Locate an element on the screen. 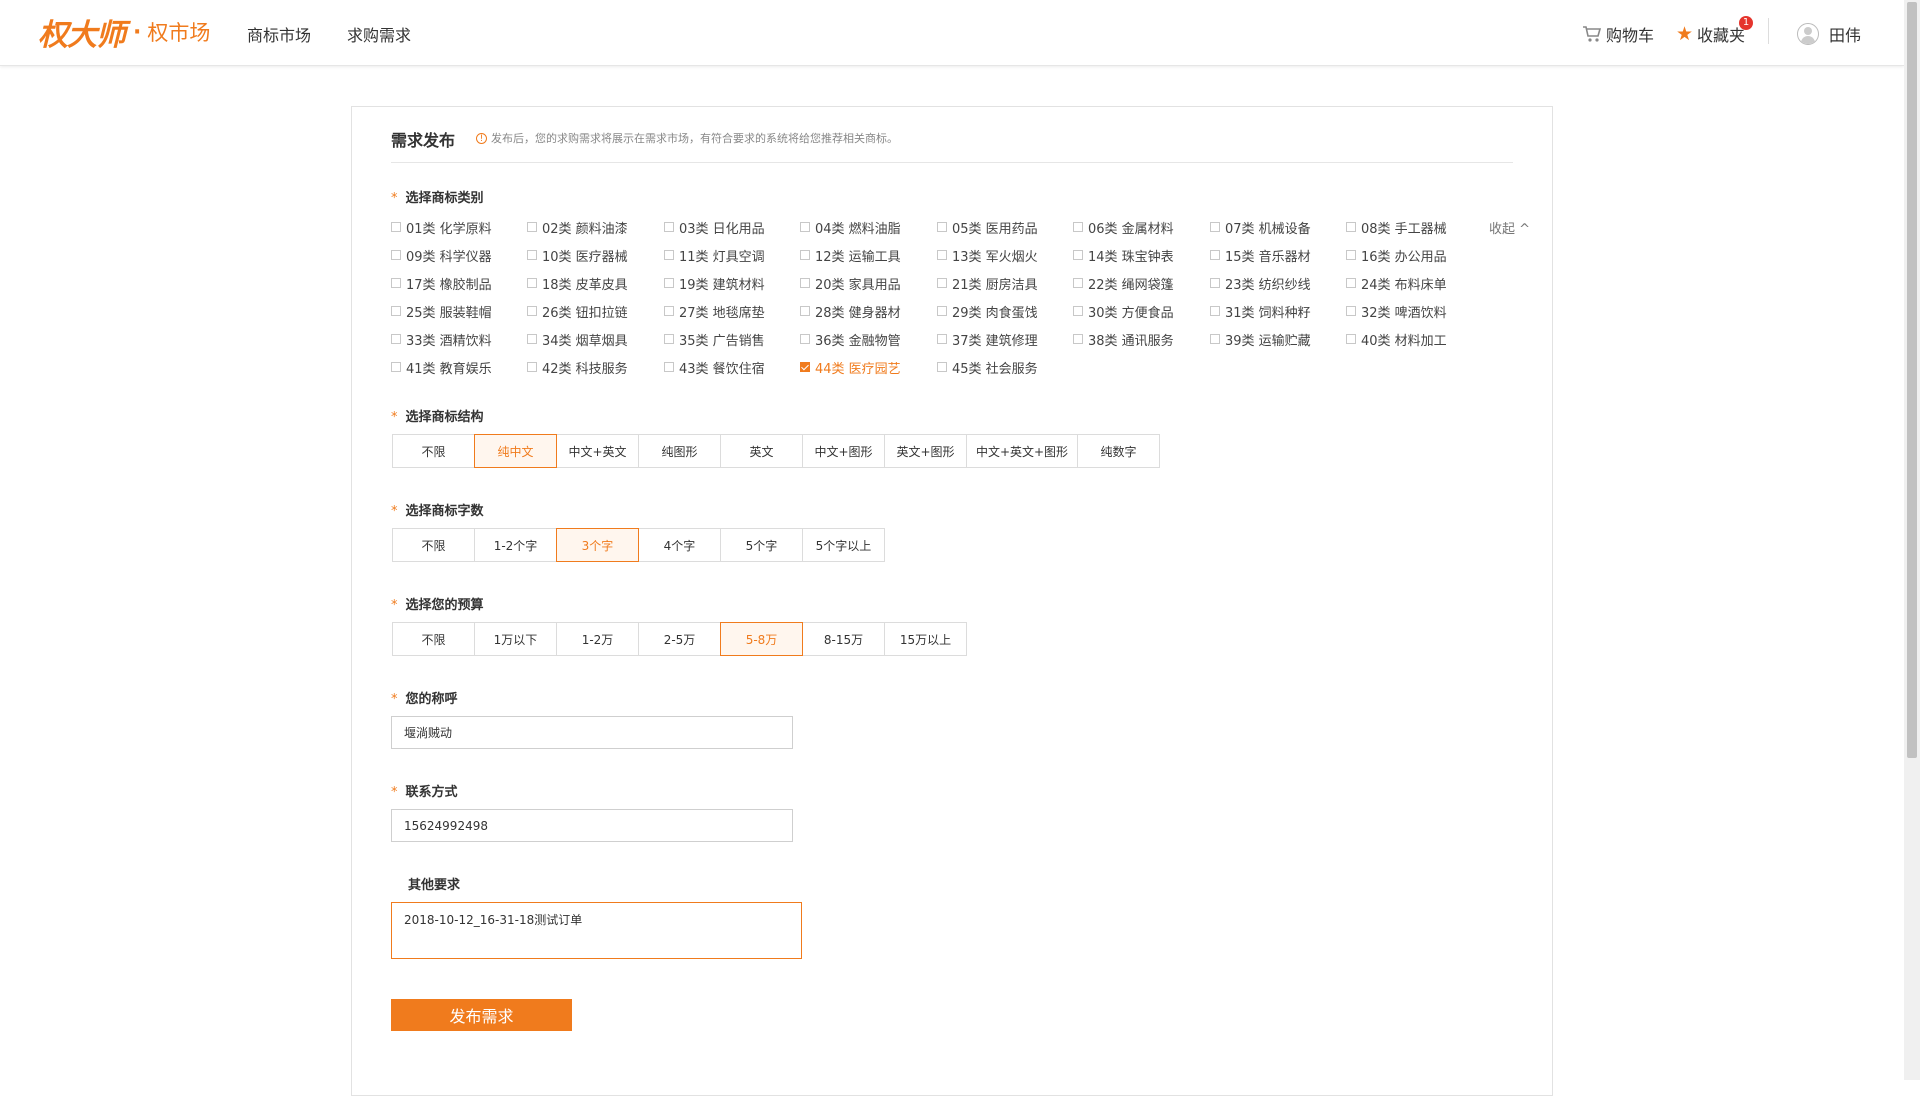 The image size is (1920, 1096). class-option: 37类 建筑修理 is located at coordinates (987, 340).